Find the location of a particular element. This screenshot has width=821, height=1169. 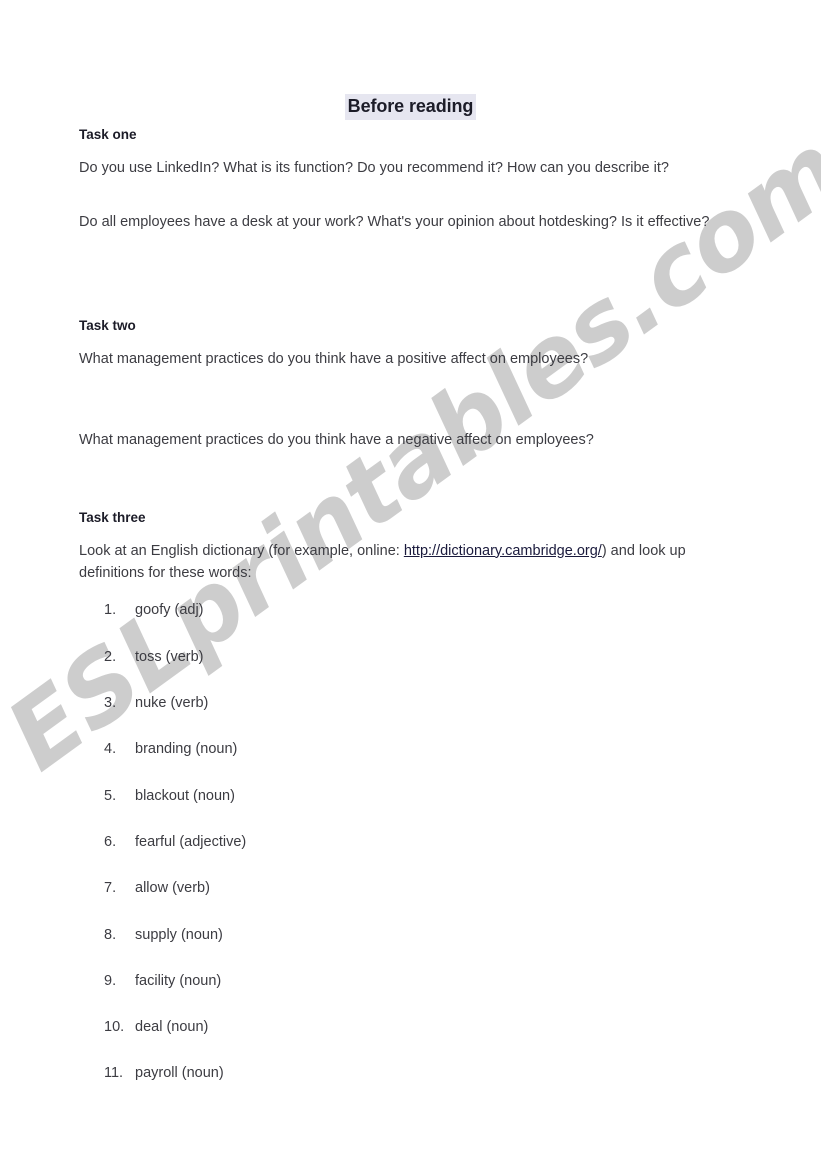

list-item: 1. goofy (adj) is located at coordinates (410, 610).